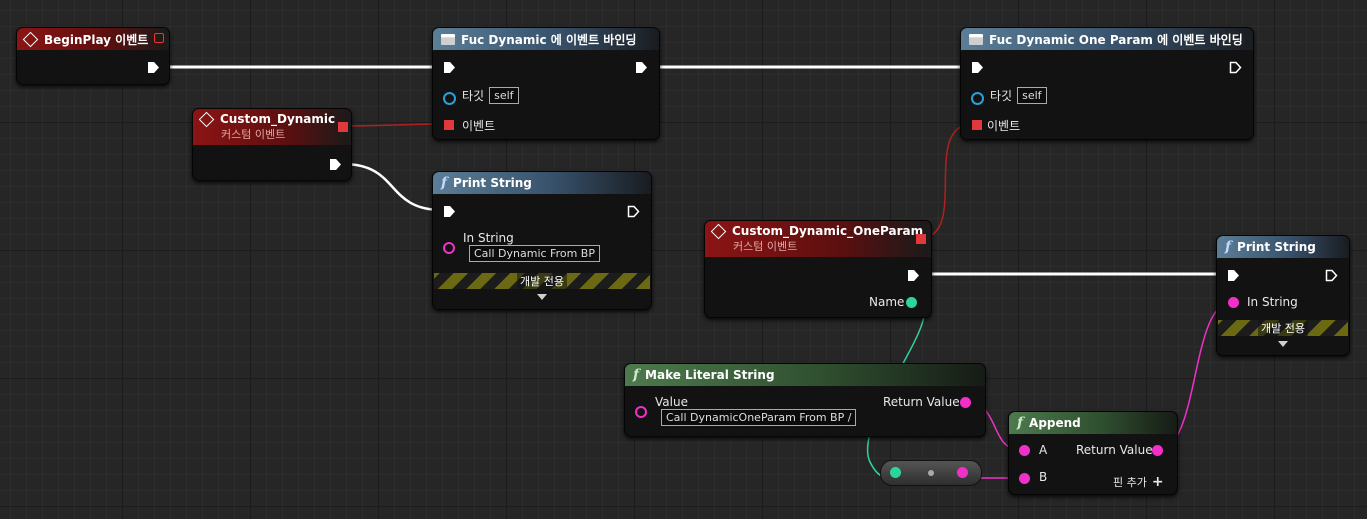 The height and width of the screenshot is (519, 1367). What do you see at coordinates (911, 302) in the screenshot?
I see `name-output-pin` at bounding box center [911, 302].